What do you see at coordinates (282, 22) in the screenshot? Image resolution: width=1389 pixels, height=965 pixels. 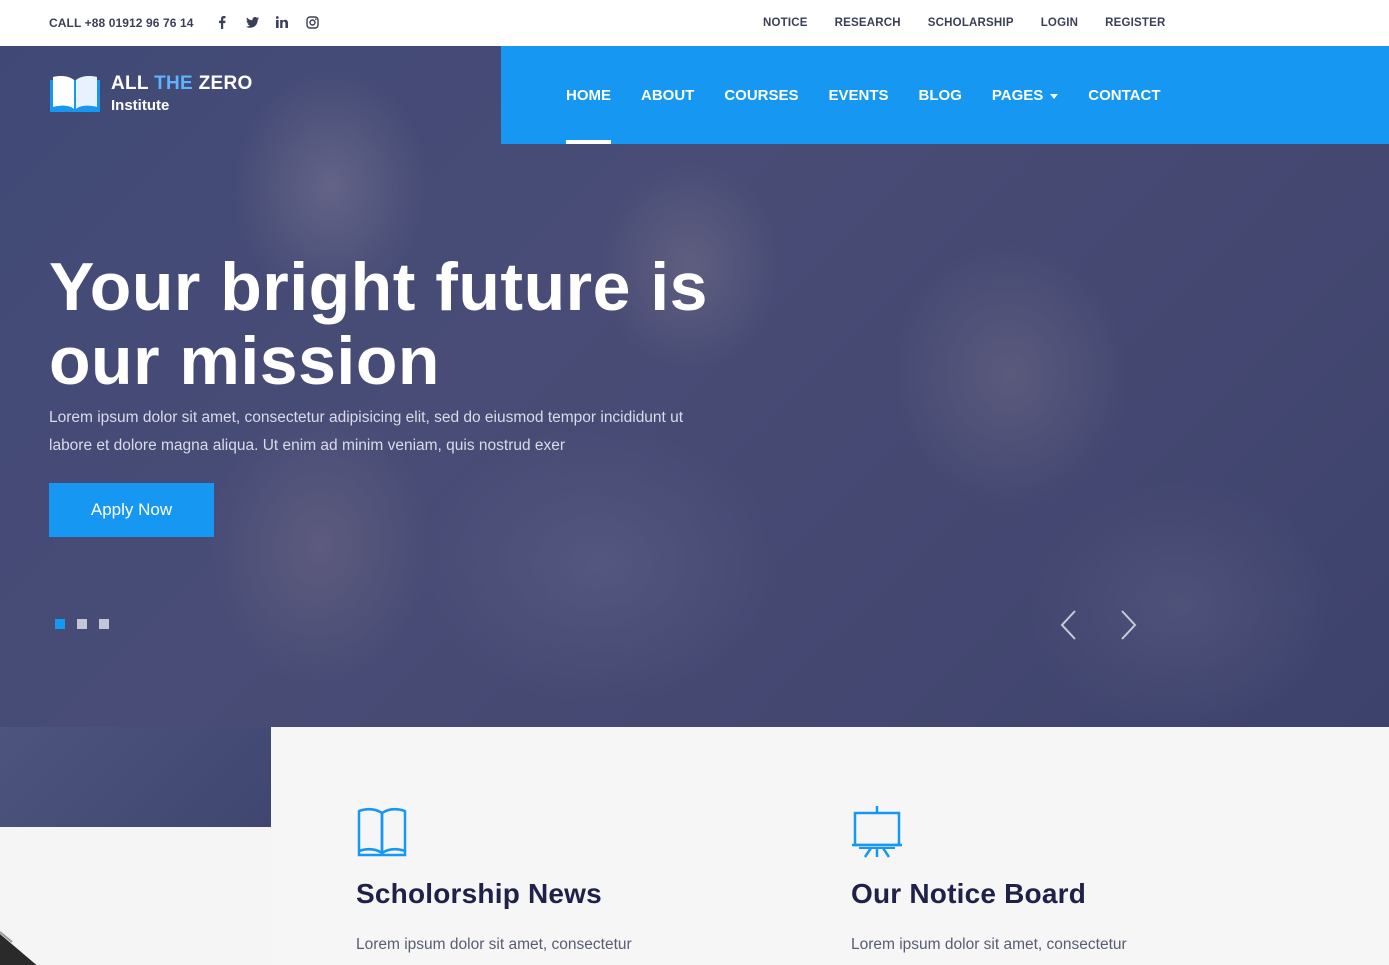 I see `linkedin-icon` at bounding box center [282, 22].